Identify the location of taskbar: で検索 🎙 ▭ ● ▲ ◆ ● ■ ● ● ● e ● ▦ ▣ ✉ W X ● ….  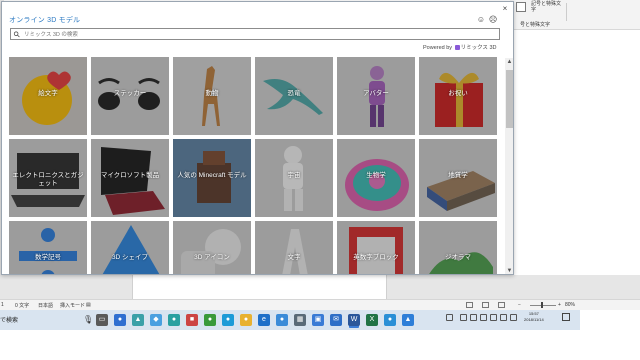
(290, 320).